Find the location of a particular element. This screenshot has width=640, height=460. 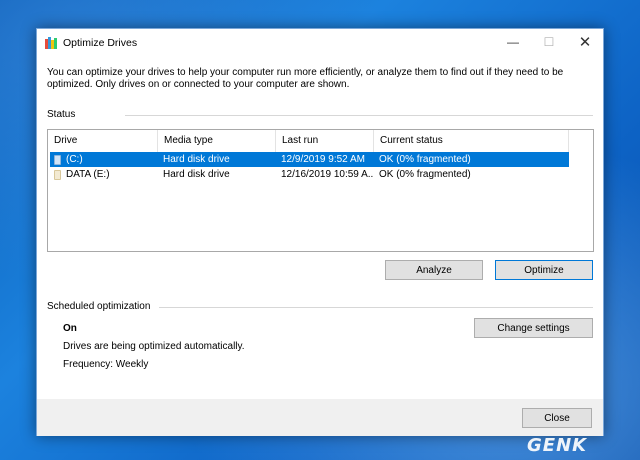

window-title: Optimize Drives is located at coordinates (100, 43).